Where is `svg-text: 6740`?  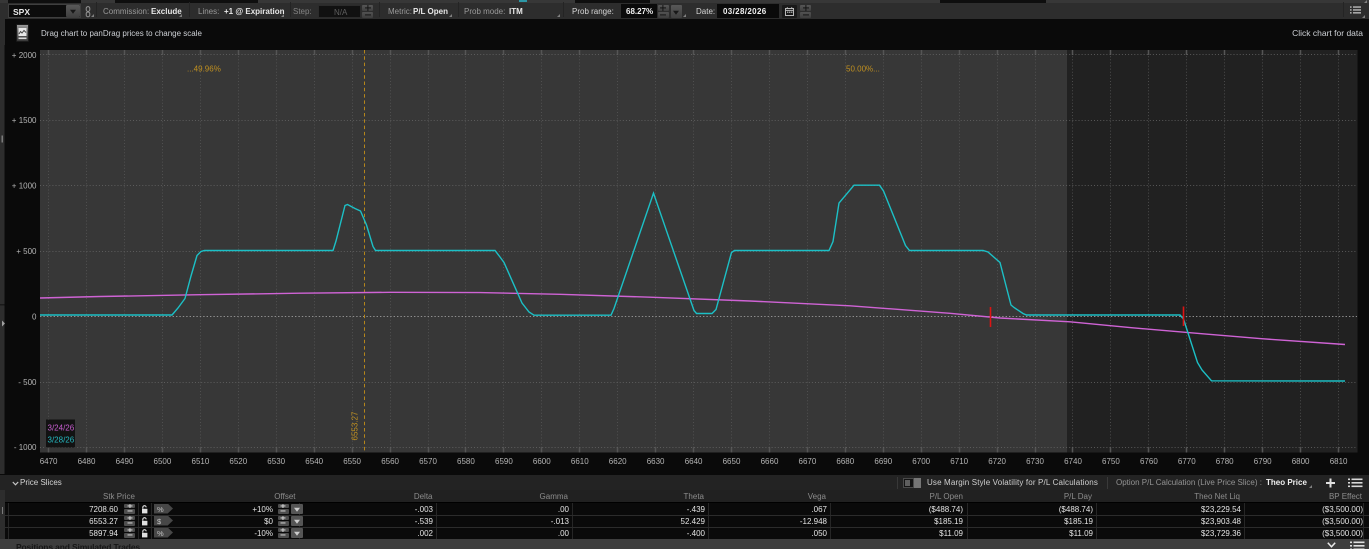 svg-text: 6740 is located at coordinates (1073, 461).